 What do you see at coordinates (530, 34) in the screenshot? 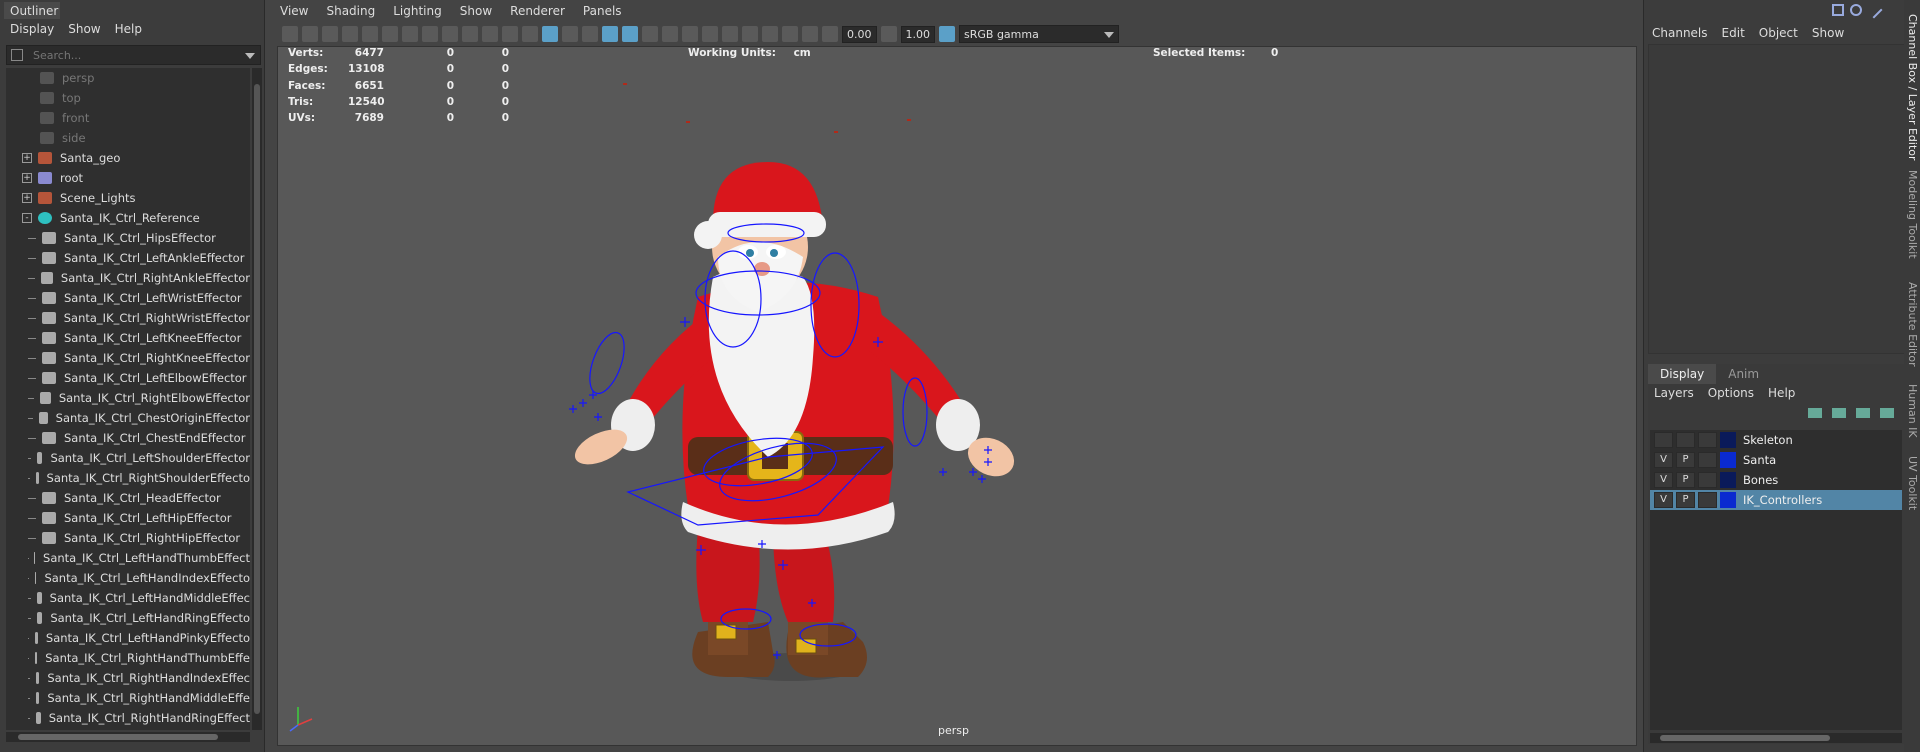
I see `wireframe-icon` at bounding box center [530, 34].